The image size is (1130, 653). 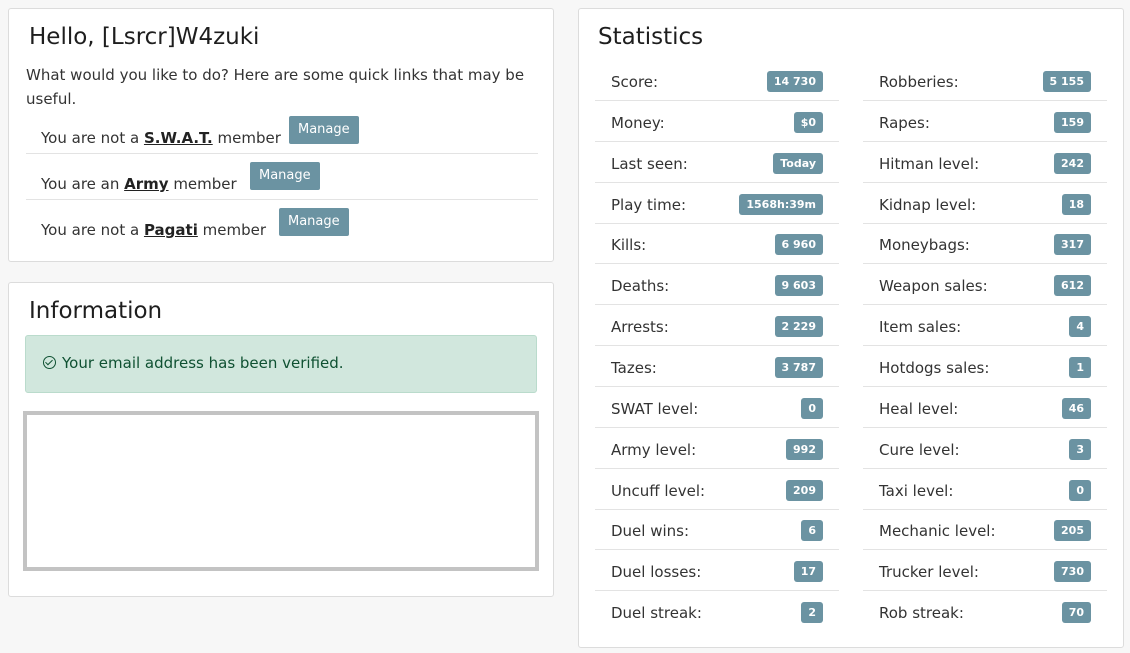 I want to click on stat-value-badge: 3, so click(x=1080, y=449).